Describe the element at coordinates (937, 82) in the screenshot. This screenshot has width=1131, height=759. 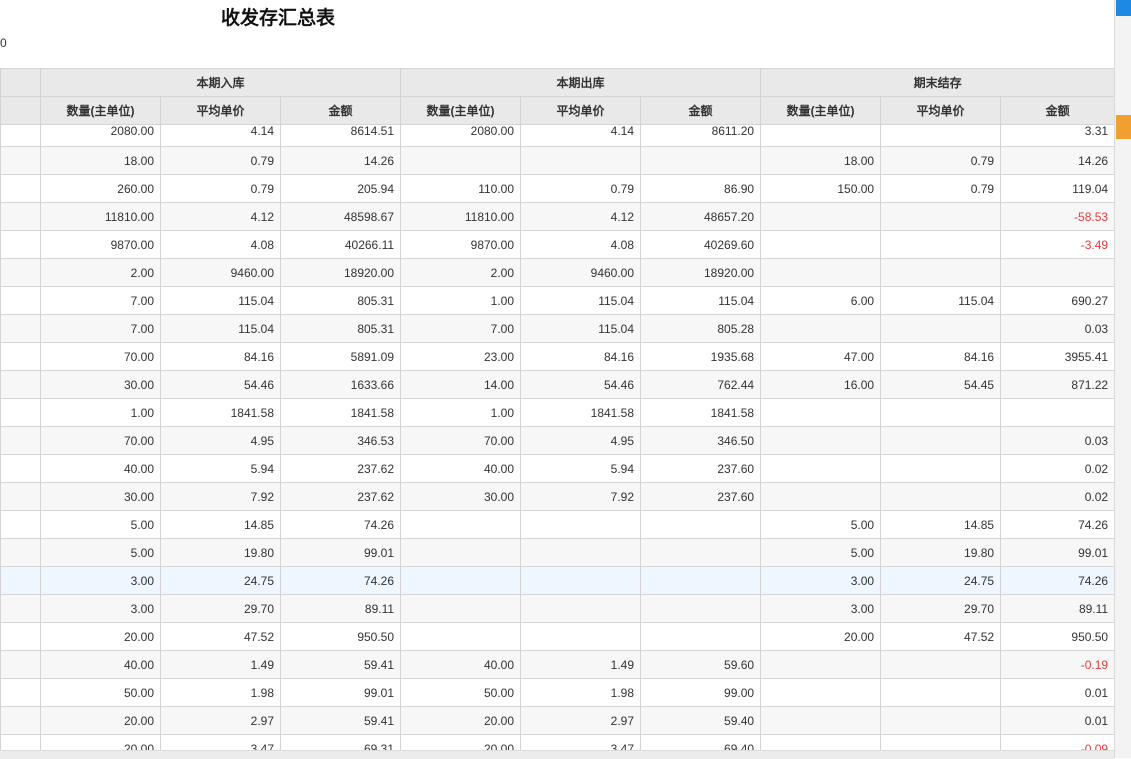
I see `group-header-ending-balance: 期末结存` at that location.